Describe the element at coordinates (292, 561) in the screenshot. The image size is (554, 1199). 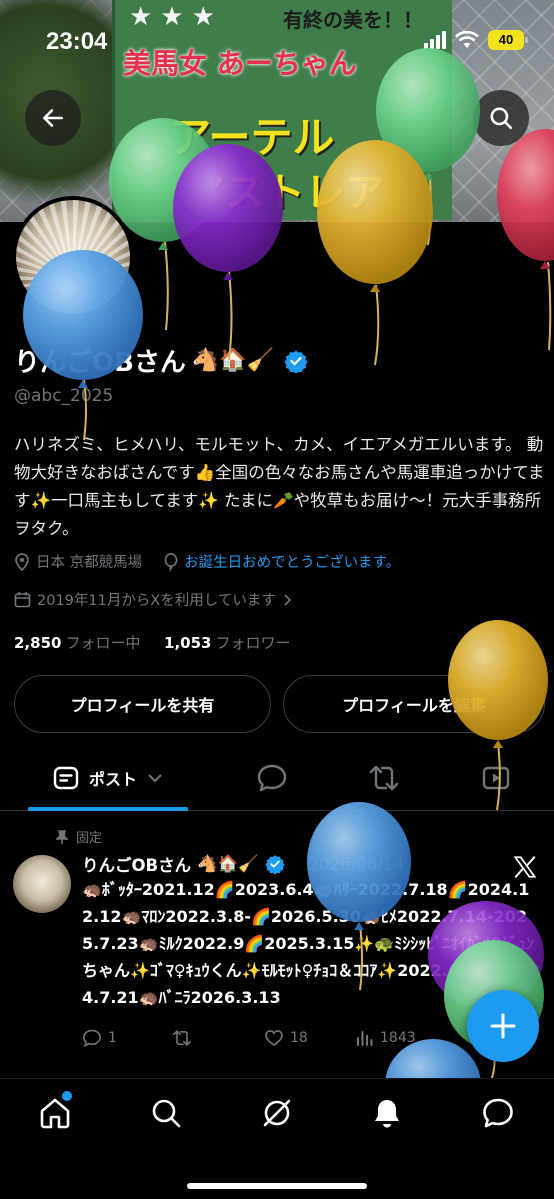
I see `birthday-link: お誕生日おめでとうございます。` at that location.